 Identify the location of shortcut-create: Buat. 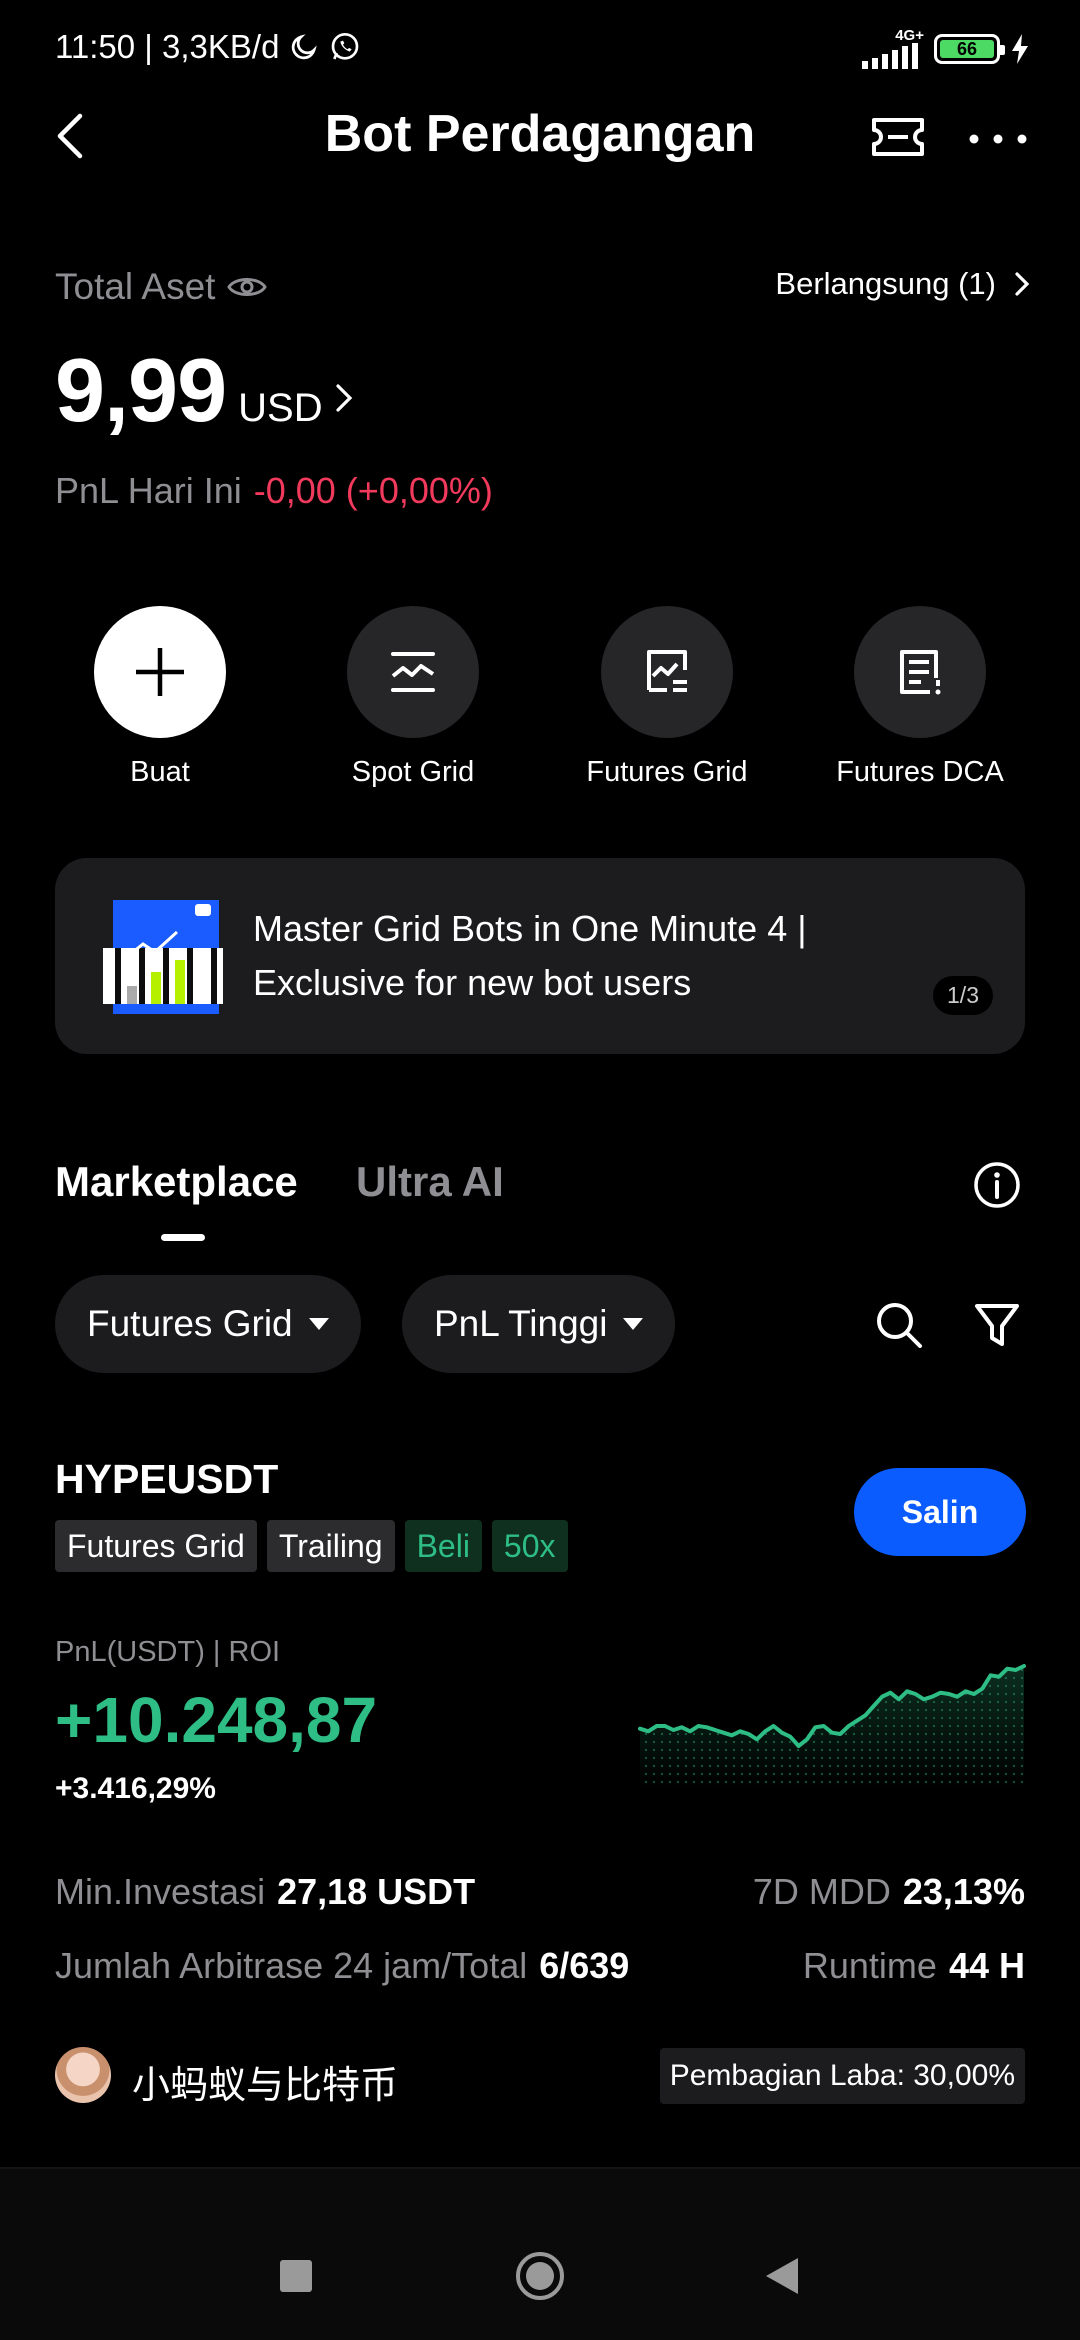
(160, 697).